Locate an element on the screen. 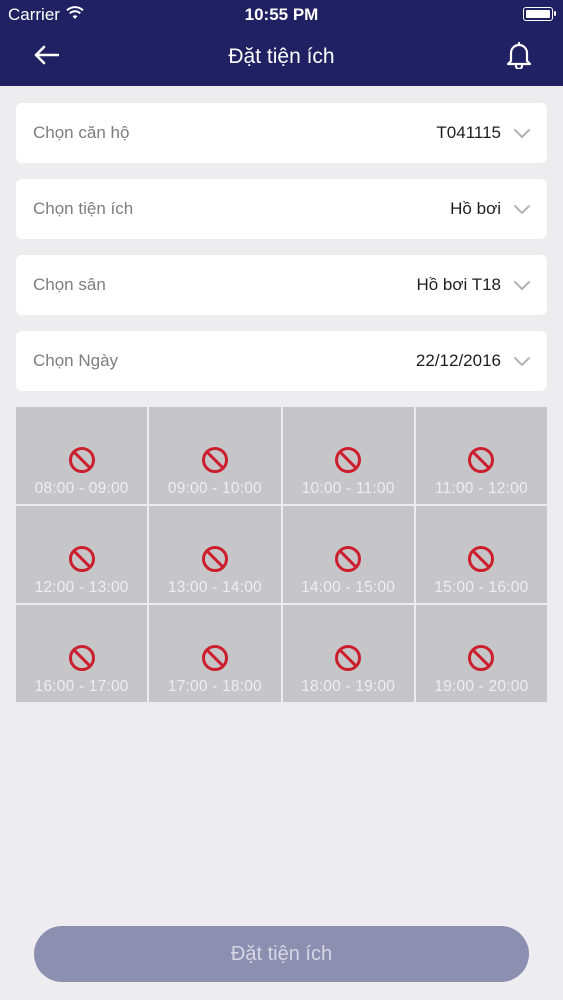 The image size is (563, 1000). time-slot-label: 12:00 - 13:00 is located at coordinates (81, 587).